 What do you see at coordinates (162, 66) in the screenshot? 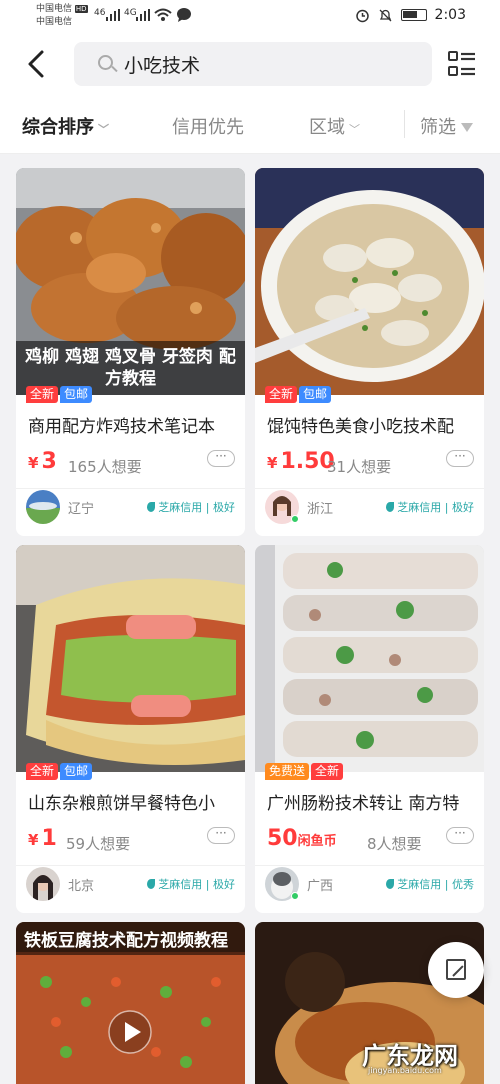
I see `search-query: 小吃技术` at bounding box center [162, 66].